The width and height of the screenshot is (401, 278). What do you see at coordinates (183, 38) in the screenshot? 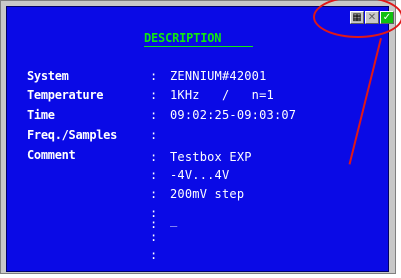
I see `page-title: DESCRIPTION` at bounding box center [183, 38].